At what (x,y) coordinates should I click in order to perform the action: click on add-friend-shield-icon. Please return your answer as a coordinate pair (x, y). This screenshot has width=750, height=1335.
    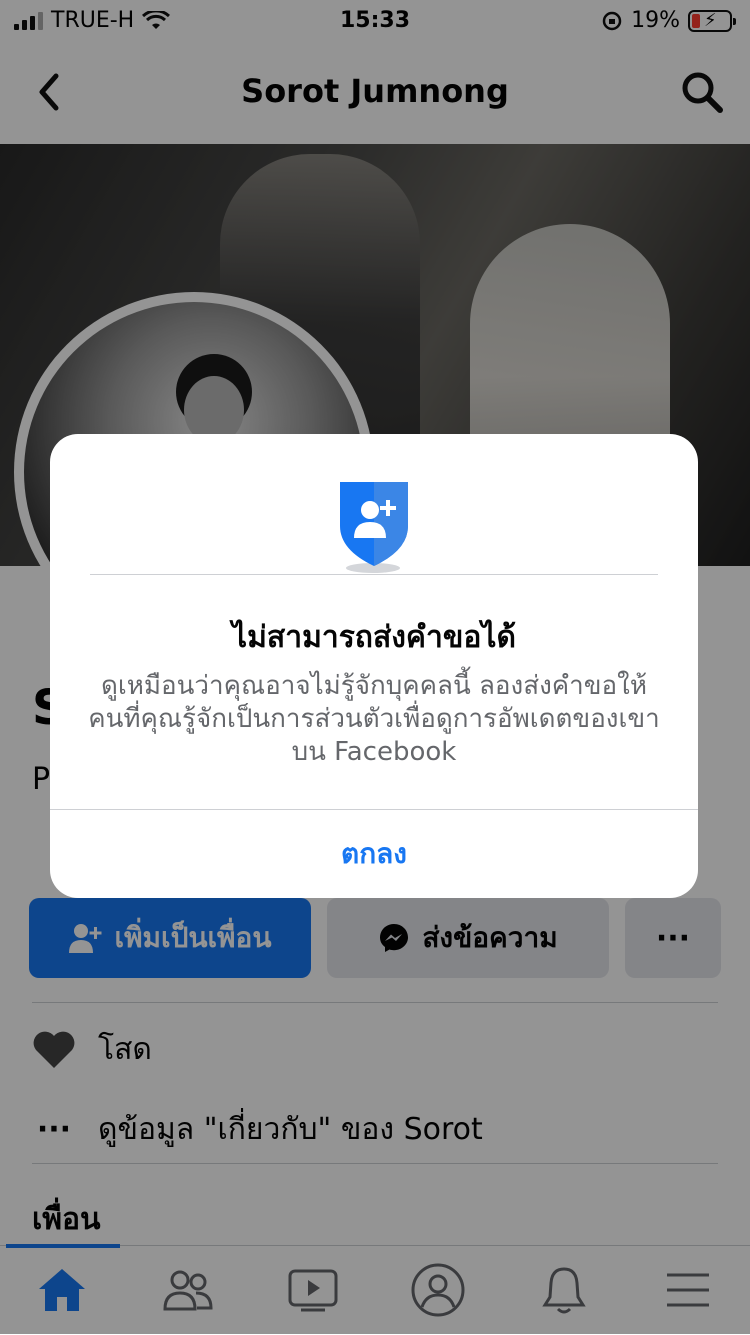
    Looking at the image, I should click on (374, 524).